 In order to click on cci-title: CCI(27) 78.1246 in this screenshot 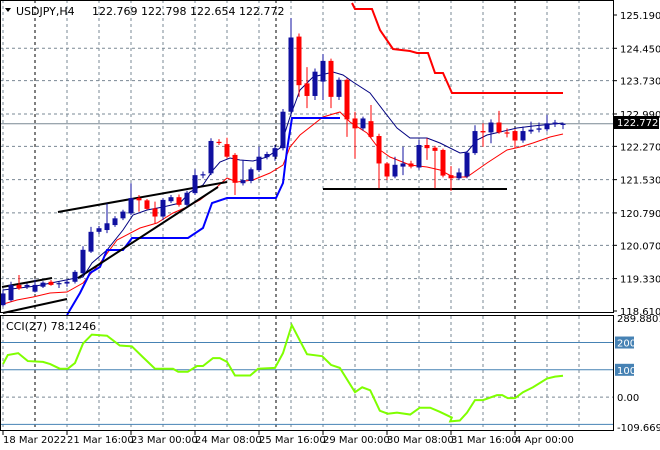, I will do `click(51, 326)`.